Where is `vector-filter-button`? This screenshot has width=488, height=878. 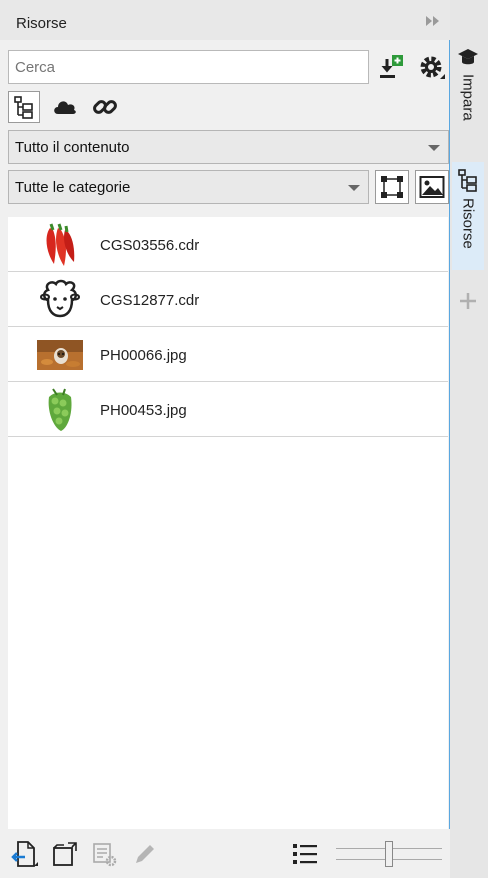
vector-filter-button is located at coordinates (392, 187).